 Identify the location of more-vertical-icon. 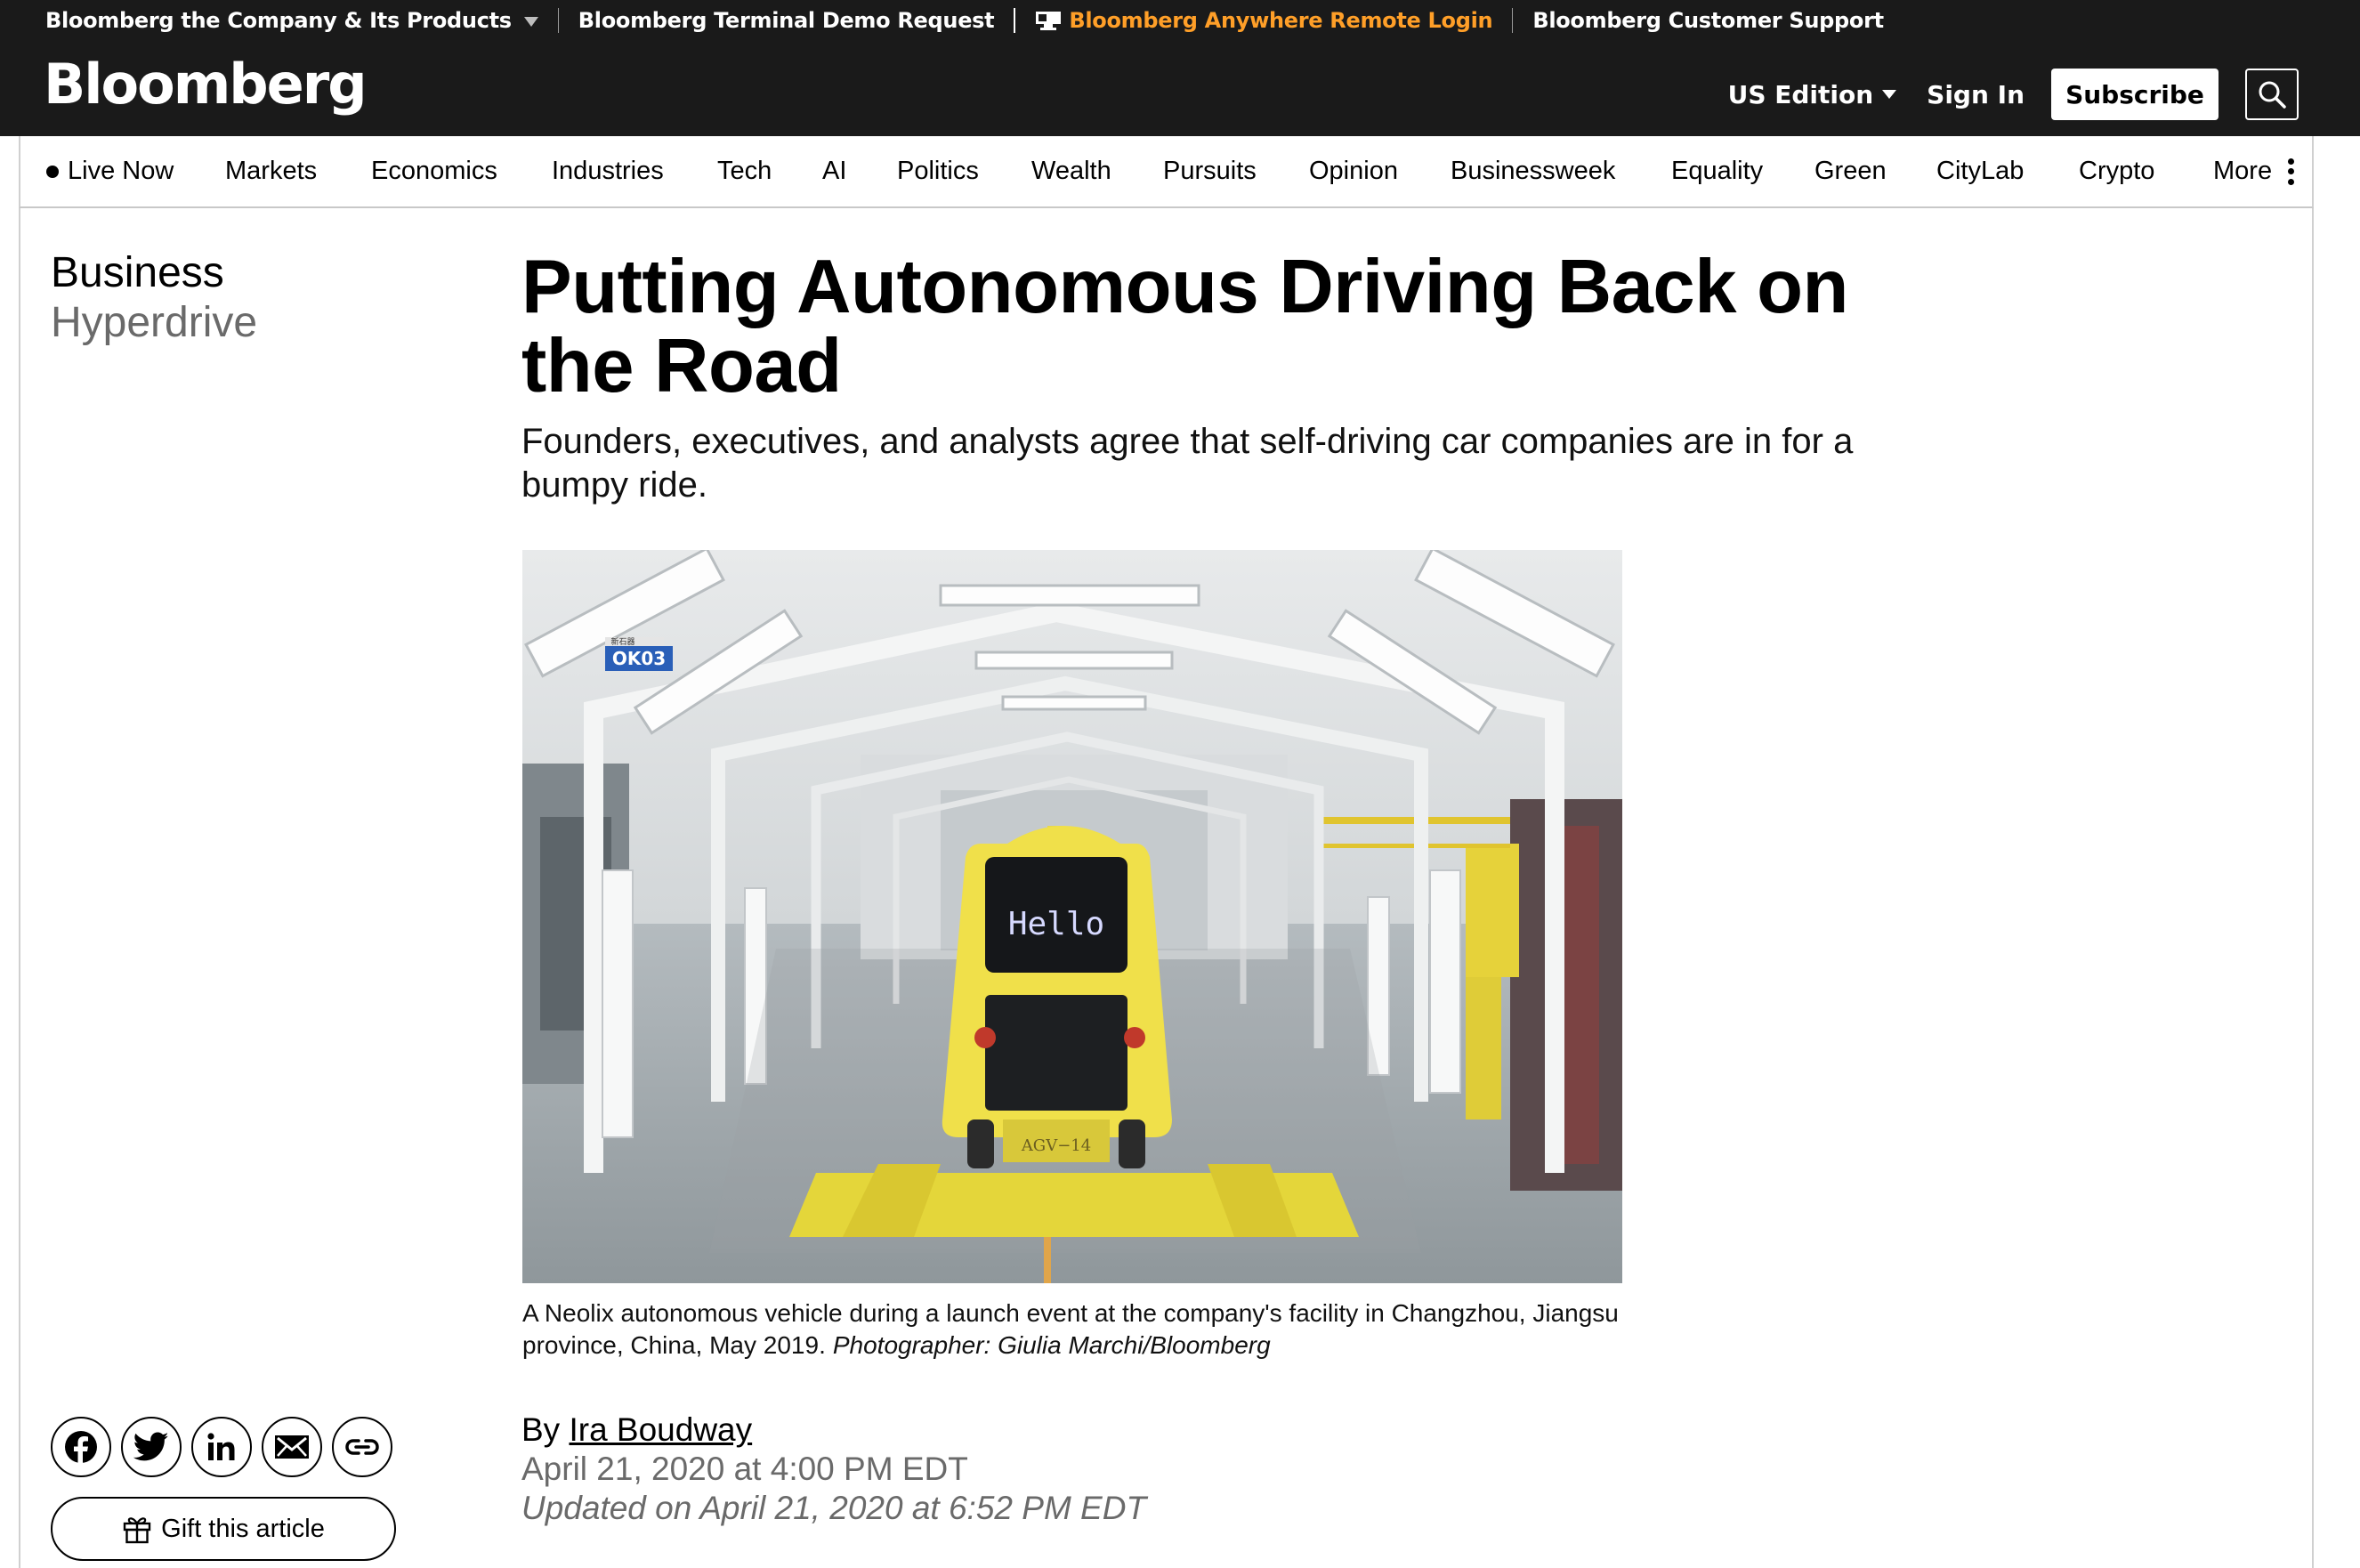
(2291, 171).